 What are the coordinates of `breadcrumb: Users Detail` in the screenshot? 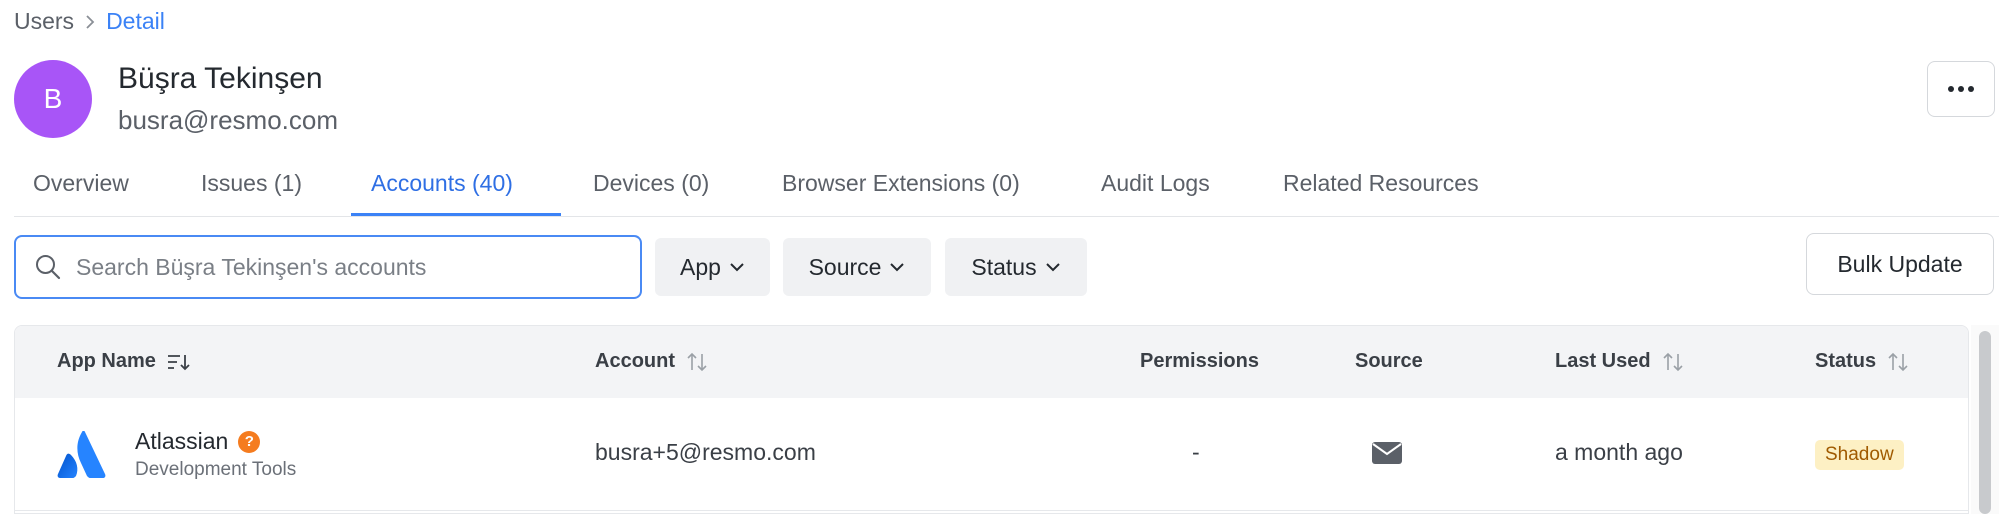 It's located at (89, 21).